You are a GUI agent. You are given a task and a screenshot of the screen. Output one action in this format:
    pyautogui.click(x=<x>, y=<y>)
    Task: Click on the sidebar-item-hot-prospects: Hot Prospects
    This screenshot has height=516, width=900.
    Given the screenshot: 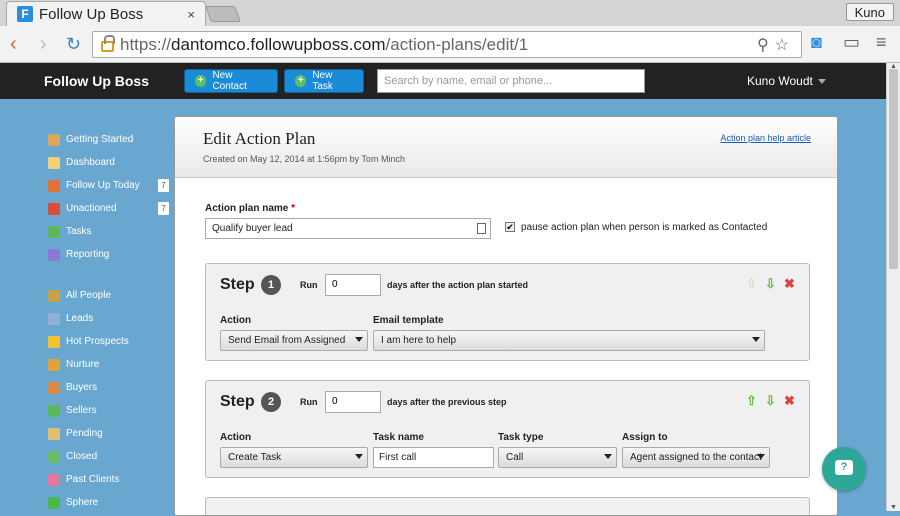 What is the action you would take?
    pyautogui.click(x=94, y=341)
    